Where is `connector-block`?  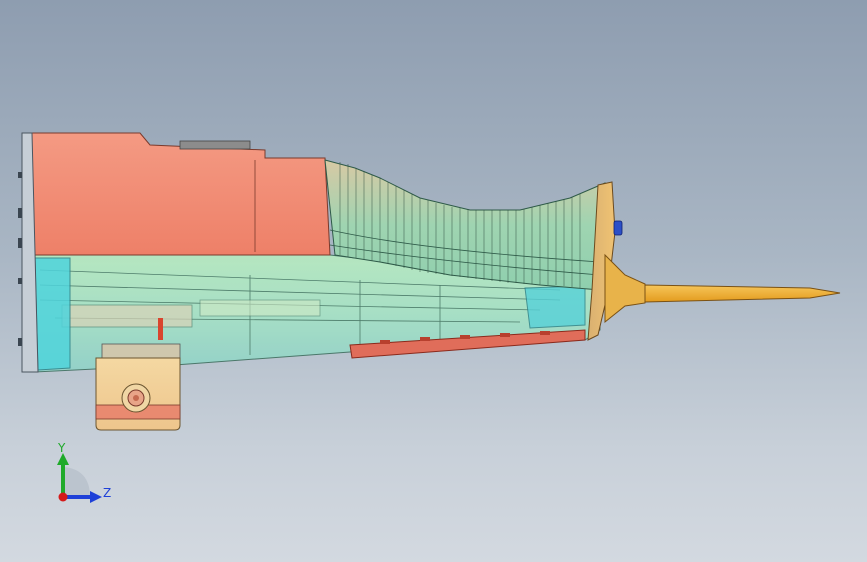 connector-block is located at coordinates (138, 387).